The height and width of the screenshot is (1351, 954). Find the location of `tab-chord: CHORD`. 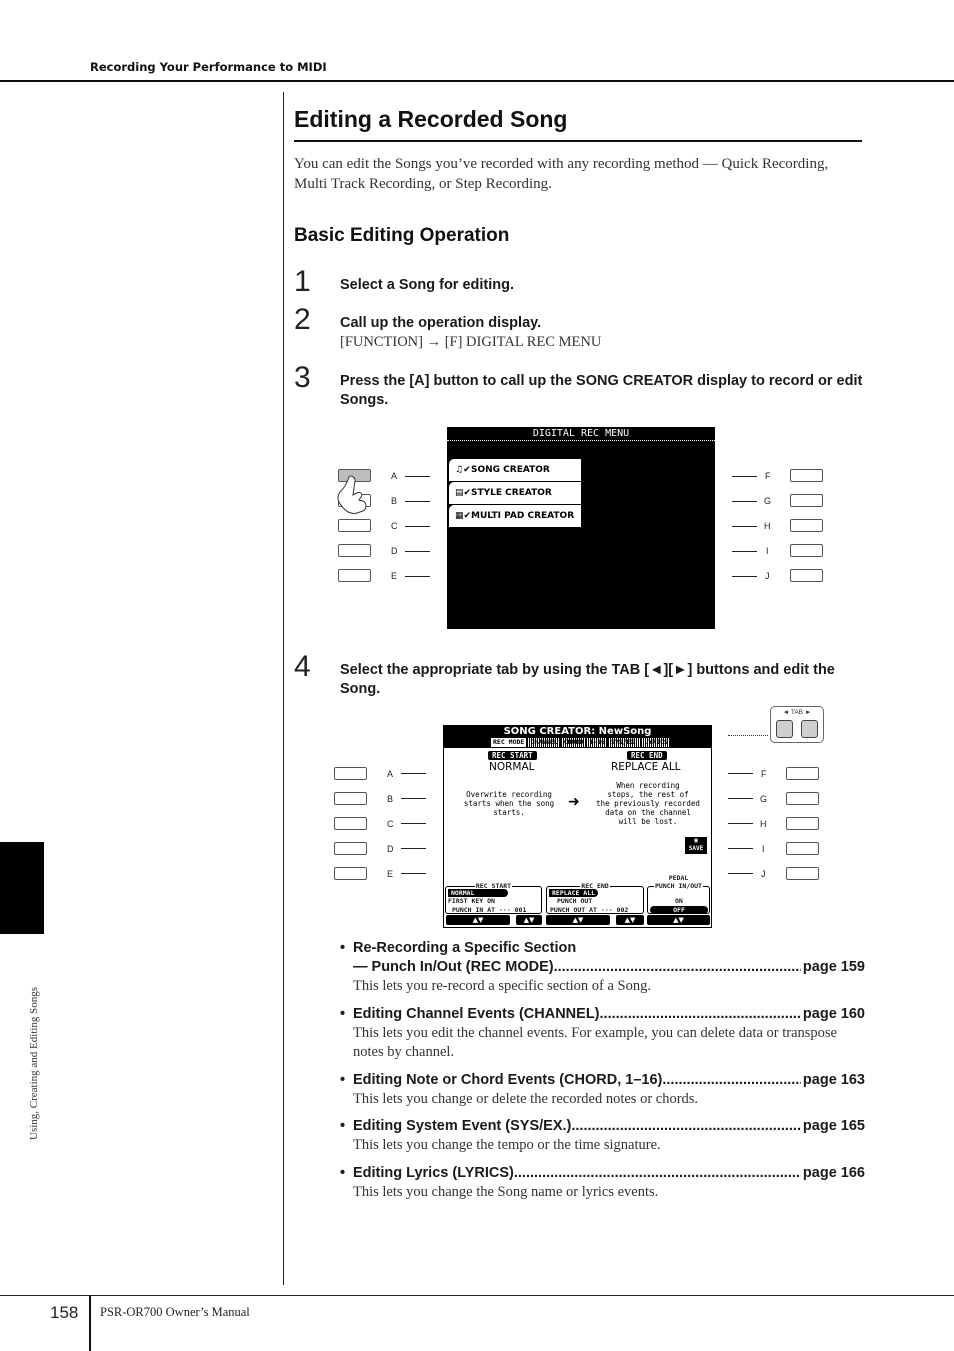

tab-chord: CHORD is located at coordinates (573, 742).